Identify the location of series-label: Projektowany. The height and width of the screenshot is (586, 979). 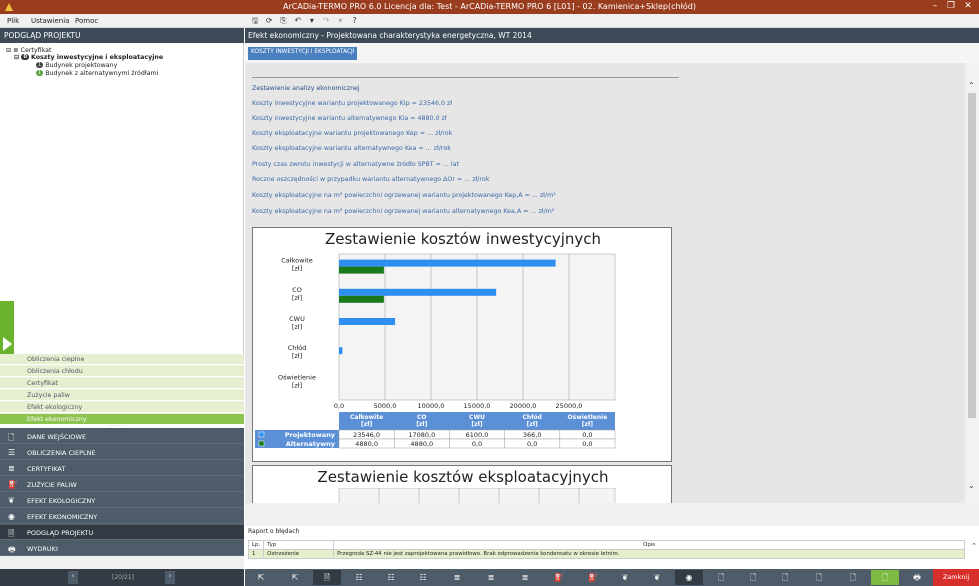
(310, 435).